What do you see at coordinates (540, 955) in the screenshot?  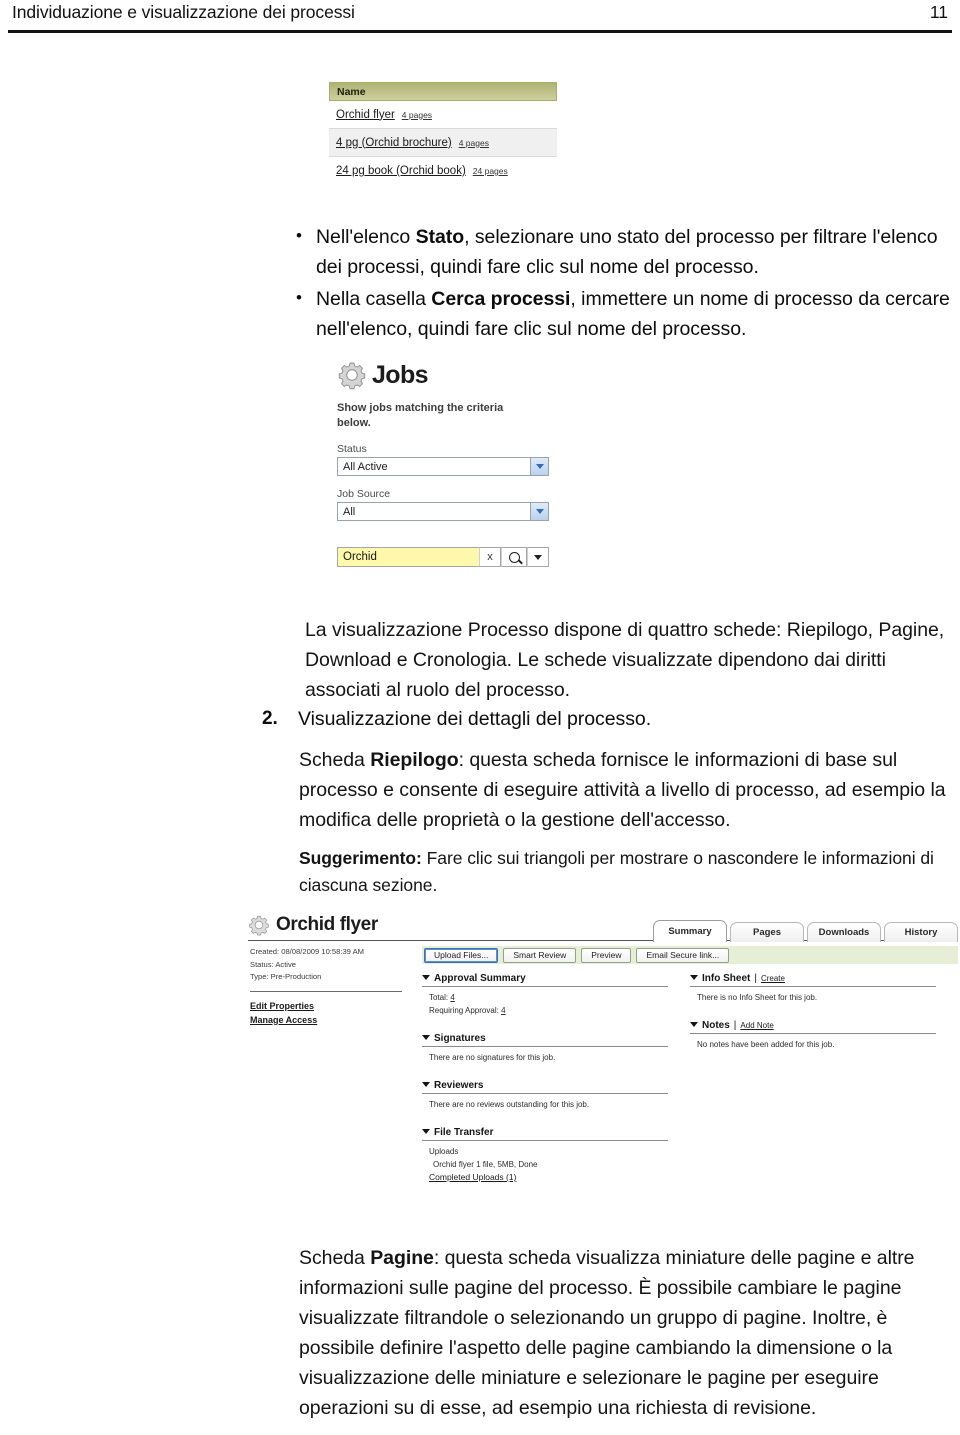 I see `smart-review-button: Smart Review` at bounding box center [540, 955].